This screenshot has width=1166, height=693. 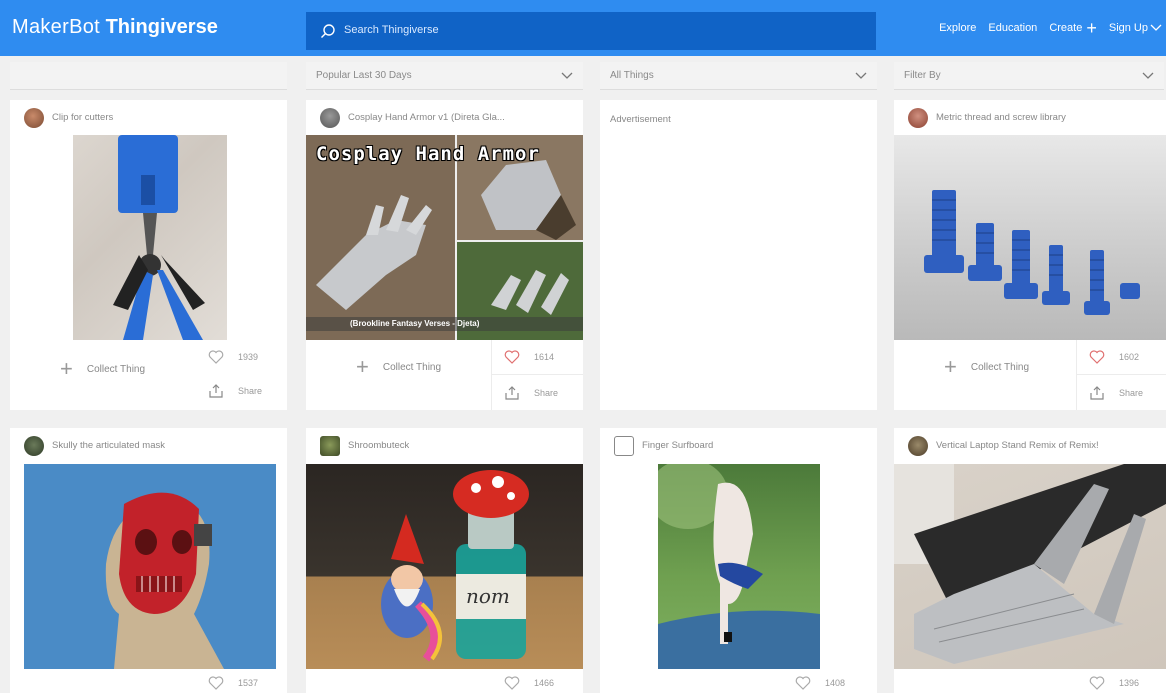 I want to click on card-footer: + Collect Thing 1602 Share, so click(x=1030, y=375).